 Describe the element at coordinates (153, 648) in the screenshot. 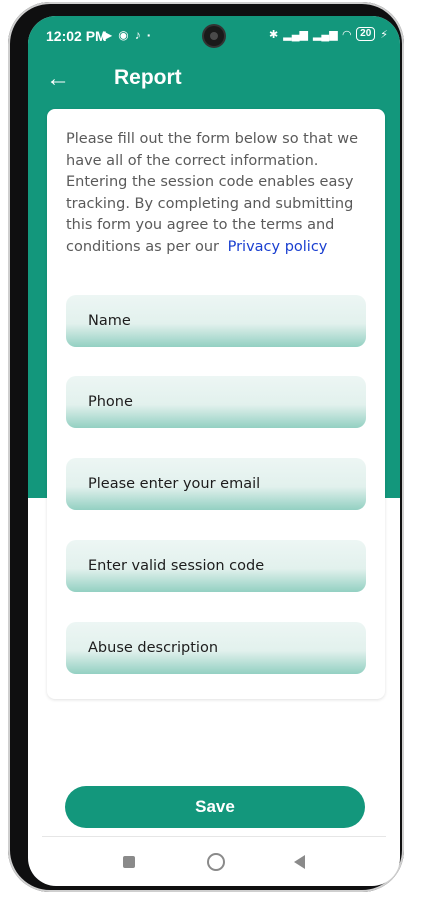

I see `abuse-description-placeholder: Abuse description` at that location.